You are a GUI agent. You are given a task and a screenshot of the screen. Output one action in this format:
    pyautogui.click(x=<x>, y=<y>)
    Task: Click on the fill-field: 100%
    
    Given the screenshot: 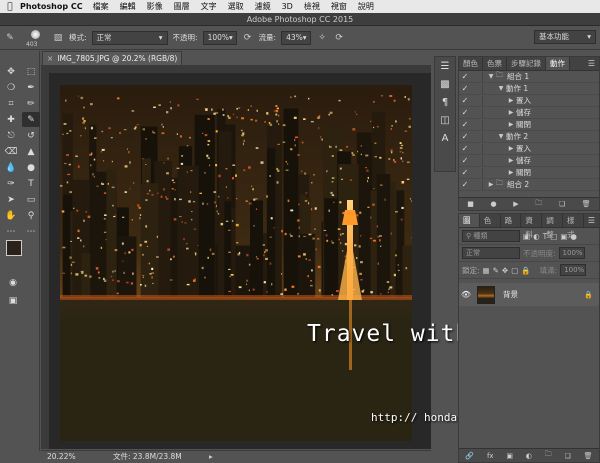 What is the action you would take?
    pyautogui.click(x=573, y=270)
    